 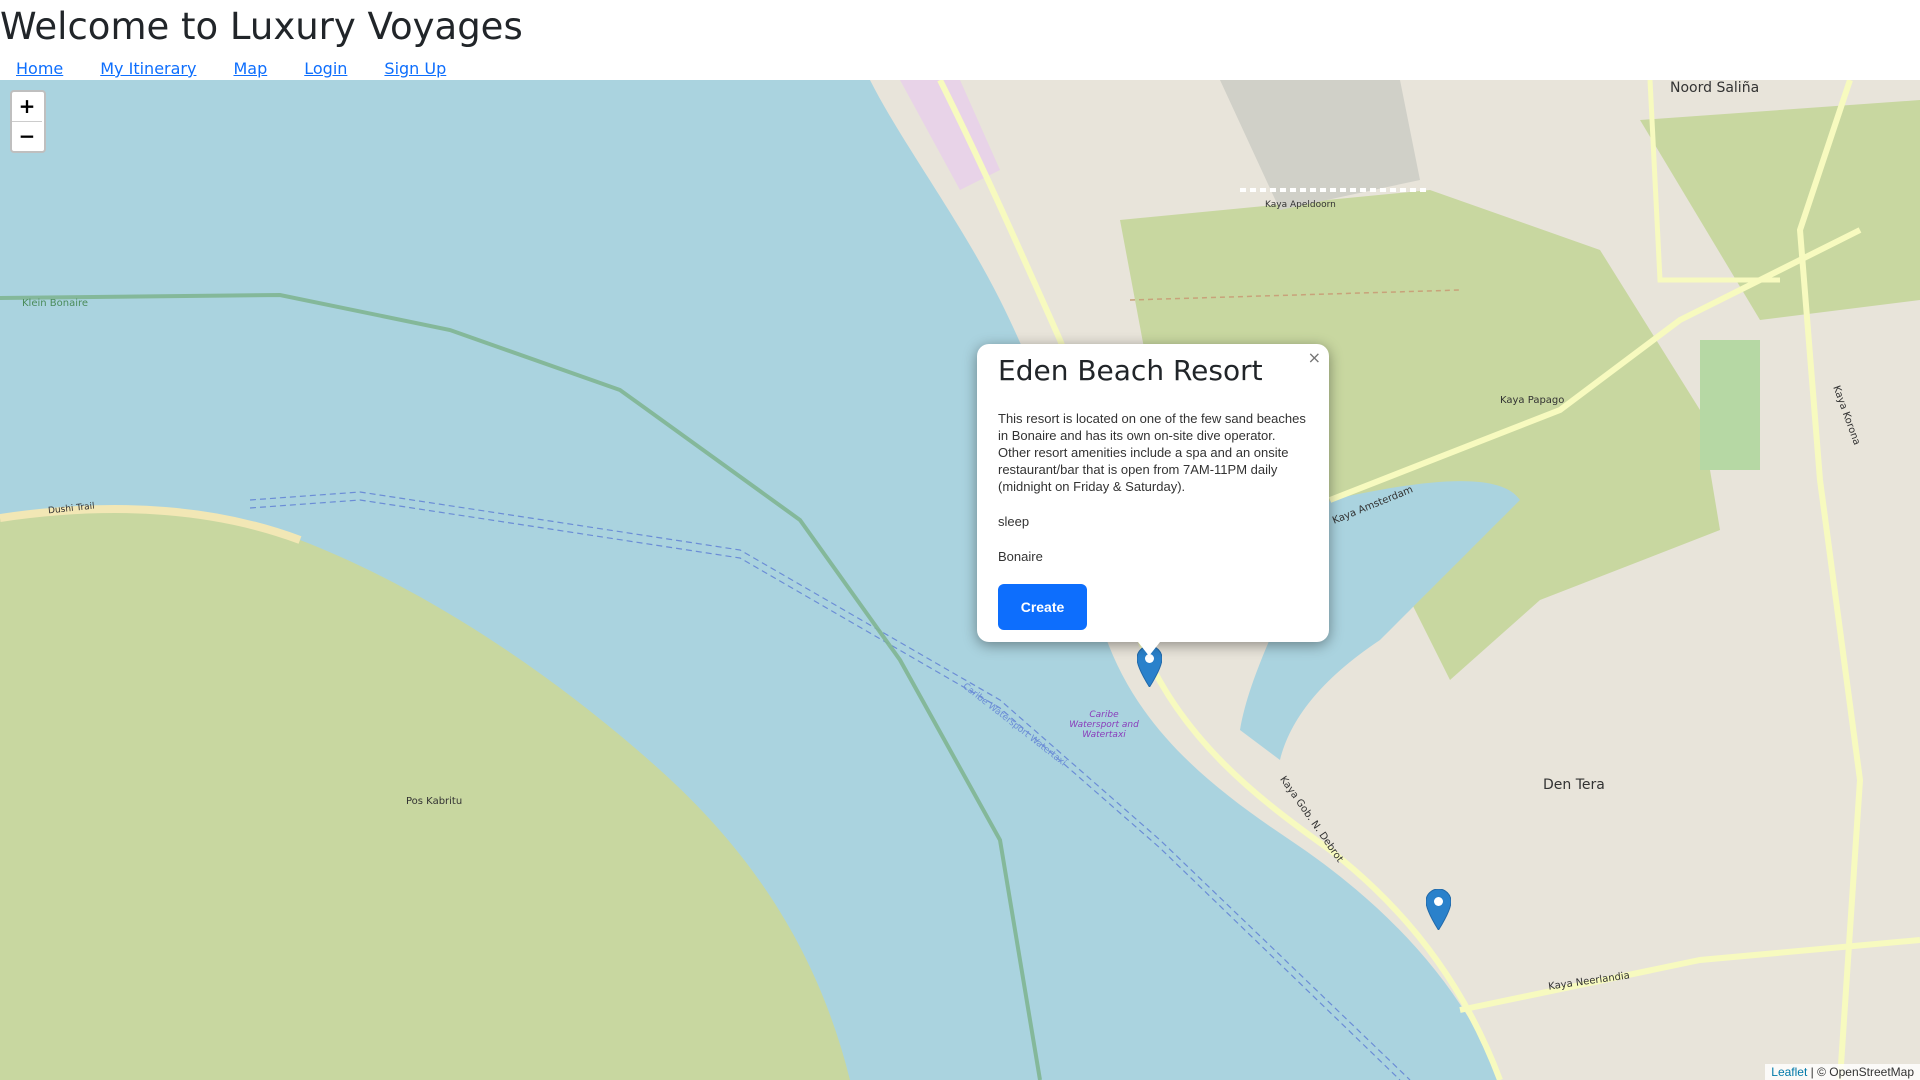 I want to click on nav-login-link: Login, so click(x=325, y=70).